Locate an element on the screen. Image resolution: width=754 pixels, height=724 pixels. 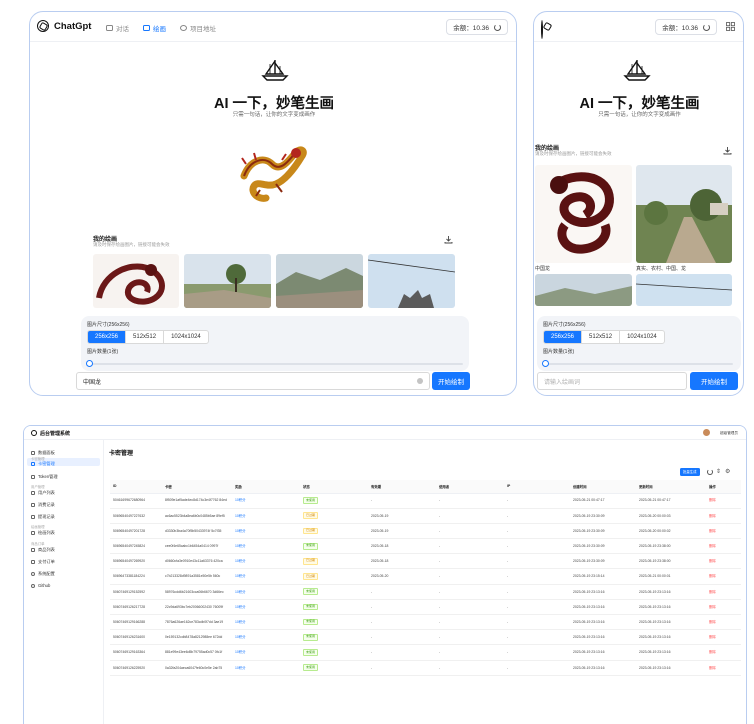
mobile-balance-badge: 余额：10.36 is located at coordinates (686, 27).